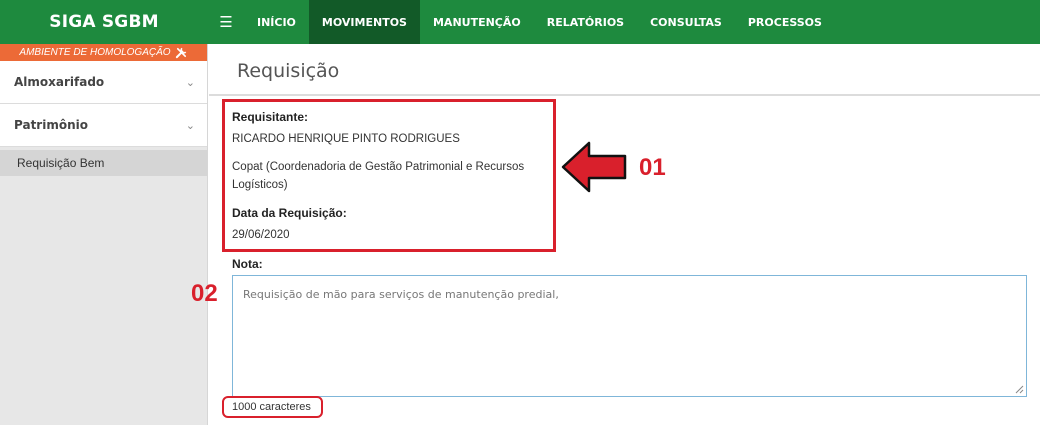  I want to click on sidebar-item-patrimonio: Patrimônio ⌄, so click(103, 125).